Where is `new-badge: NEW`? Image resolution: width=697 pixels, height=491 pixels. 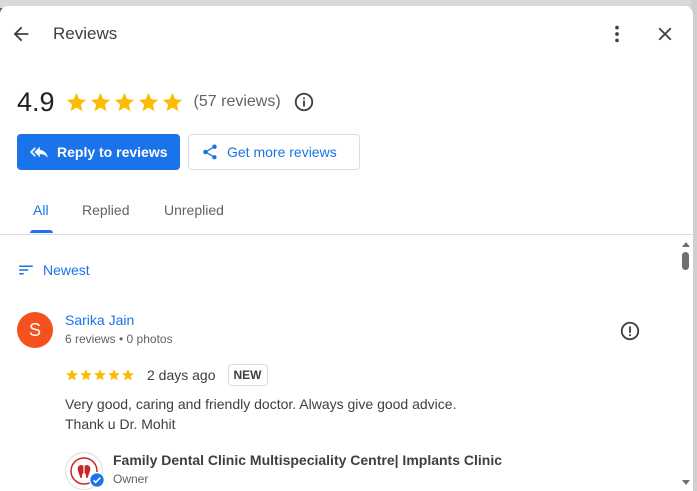
new-badge: NEW is located at coordinates (247, 375).